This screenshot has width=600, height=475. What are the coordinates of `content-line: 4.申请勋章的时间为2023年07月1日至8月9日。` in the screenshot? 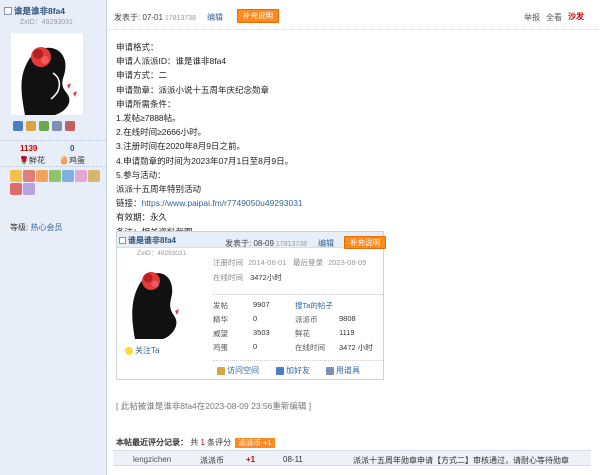 It's located at (205, 160).